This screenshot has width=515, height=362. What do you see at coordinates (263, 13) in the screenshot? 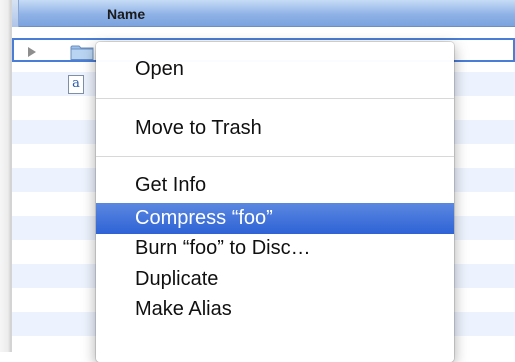
I see `column-header-bar: Name` at bounding box center [263, 13].